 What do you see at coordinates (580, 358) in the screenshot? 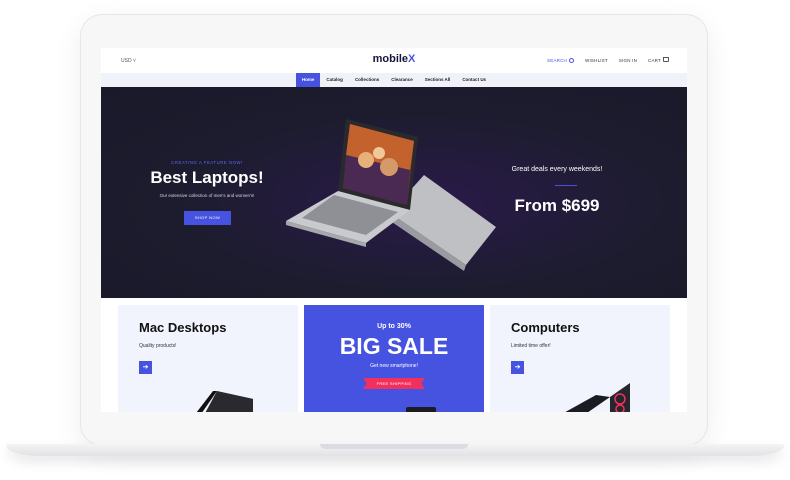
I see `banner-computers: Computers Limited time offer! ➔` at bounding box center [580, 358].